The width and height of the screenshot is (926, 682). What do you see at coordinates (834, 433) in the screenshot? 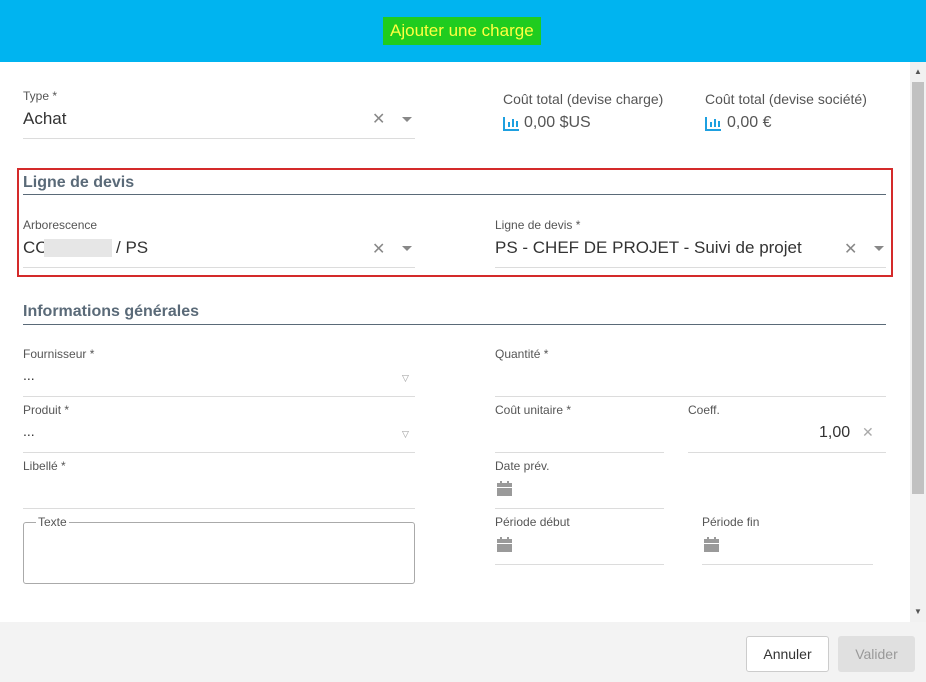
I see `coeff-input: 1,00` at bounding box center [834, 433].